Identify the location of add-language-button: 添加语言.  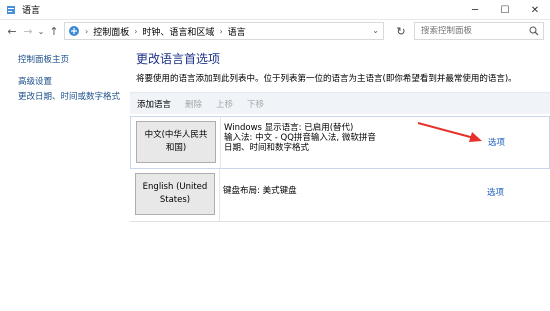
(154, 104).